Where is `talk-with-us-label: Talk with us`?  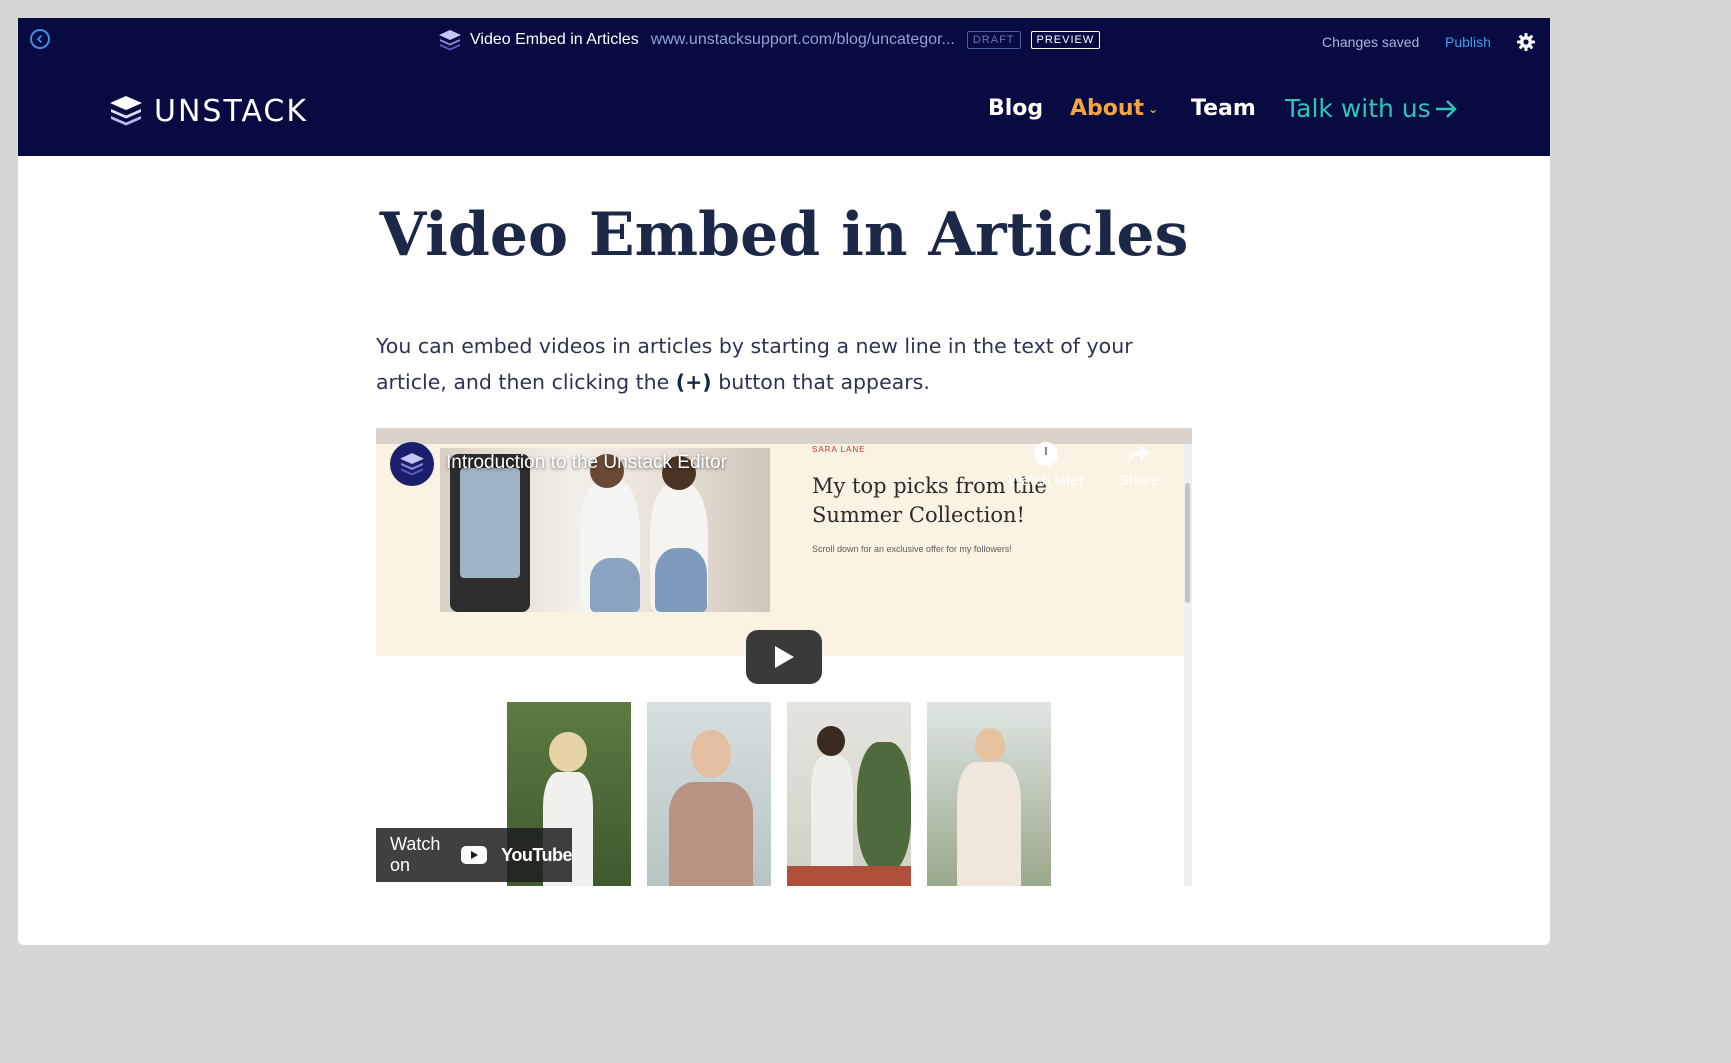
talk-with-us-label: Talk with us is located at coordinates (1358, 108).